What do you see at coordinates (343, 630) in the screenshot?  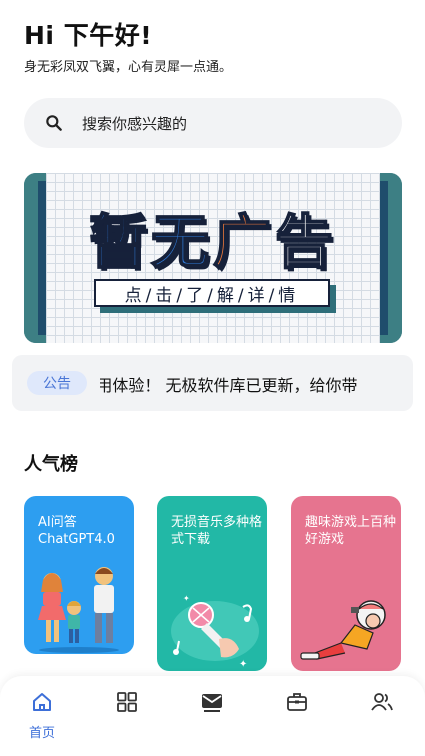 I see `gamer-illustration` at bounding box center [343, 630].